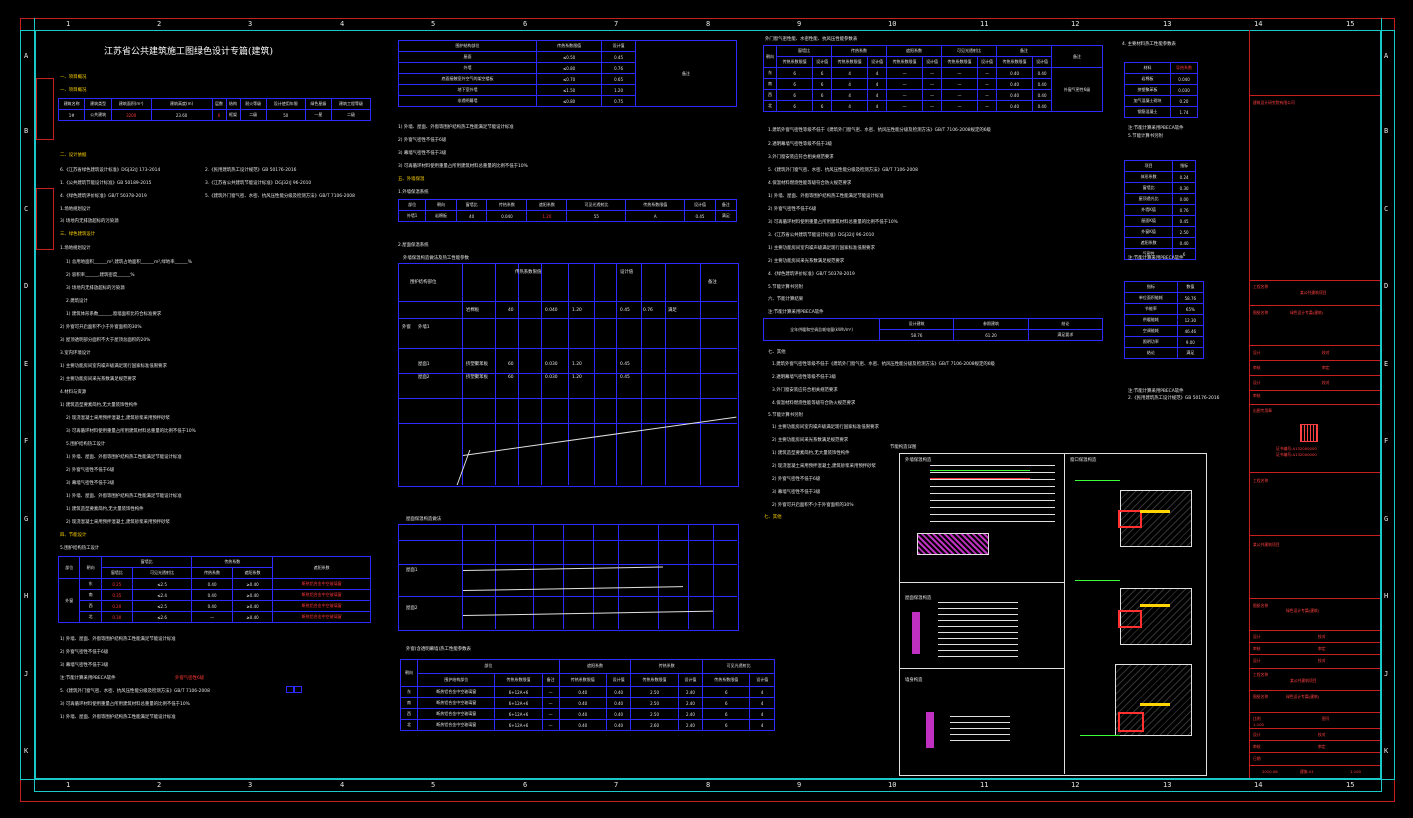  I want to click on row-letter: H, so click(1386, 596).